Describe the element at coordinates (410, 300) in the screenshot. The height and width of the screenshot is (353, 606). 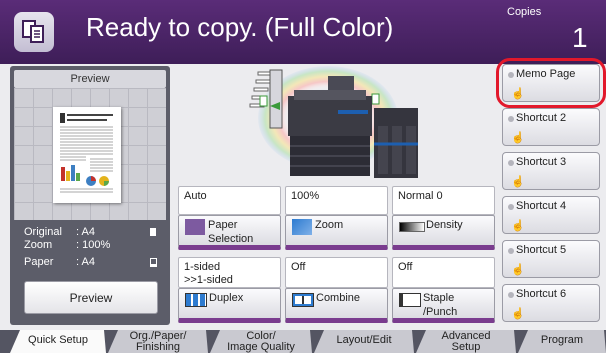
I see `staple-icon` at that location.